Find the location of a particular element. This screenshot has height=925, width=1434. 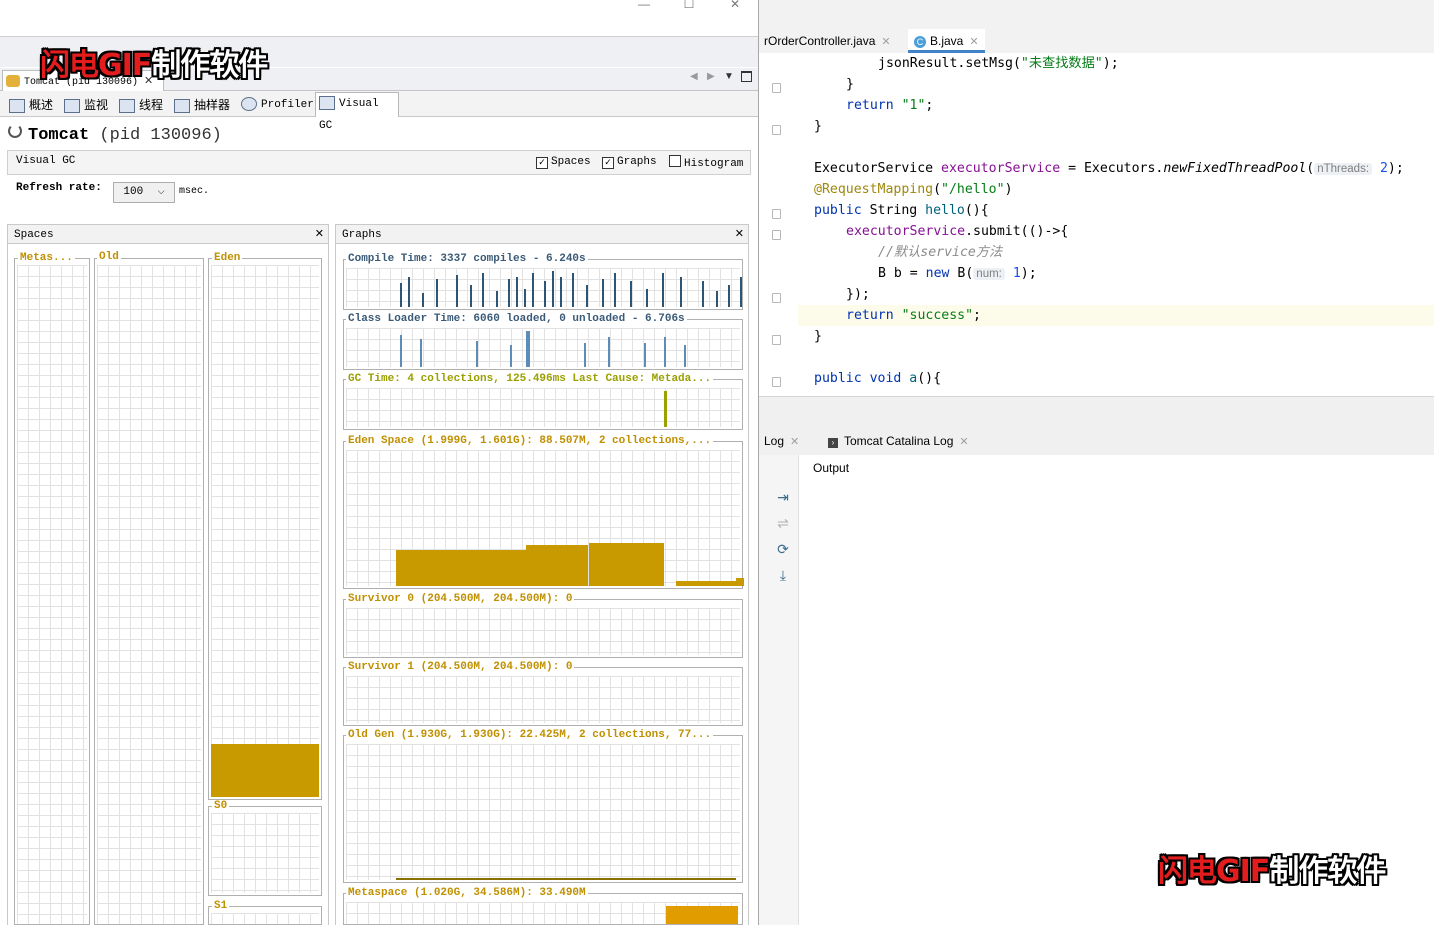

tab-order-controller: rOrderController.java ✕ is located at coordinates (827, 41).